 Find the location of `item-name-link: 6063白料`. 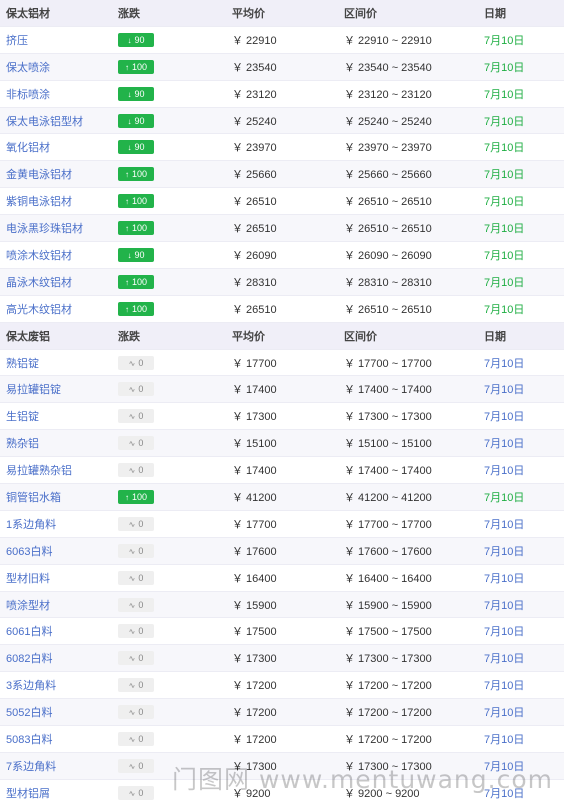

item-name-link: 6063白料 is located at coordinates (29, 552).